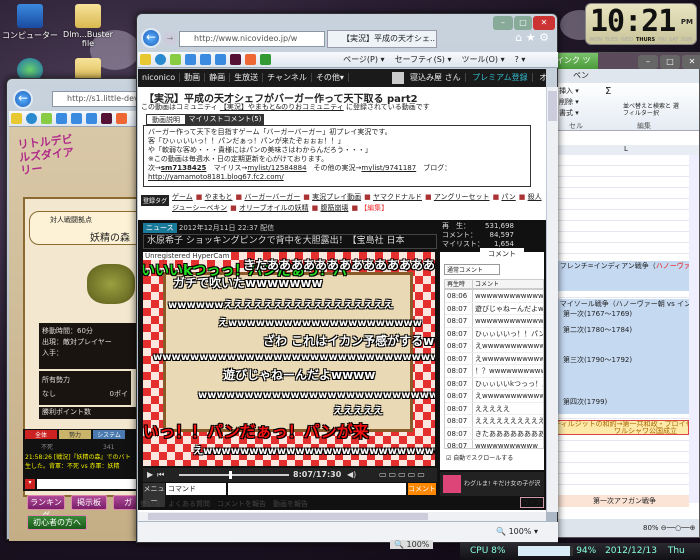  Describe the element at coordinates (166, 119) in the screenshot. I see `tab-description: 動画説明` at that location.